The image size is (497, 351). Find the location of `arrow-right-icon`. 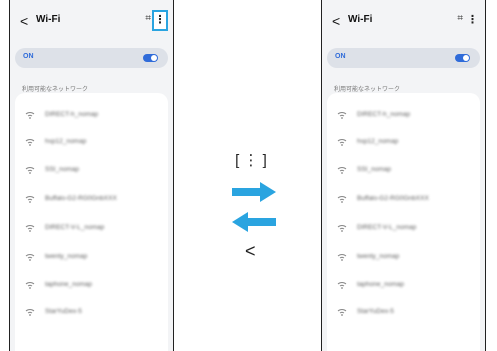

arrow-right-icon is located at coordinates (254, 192).